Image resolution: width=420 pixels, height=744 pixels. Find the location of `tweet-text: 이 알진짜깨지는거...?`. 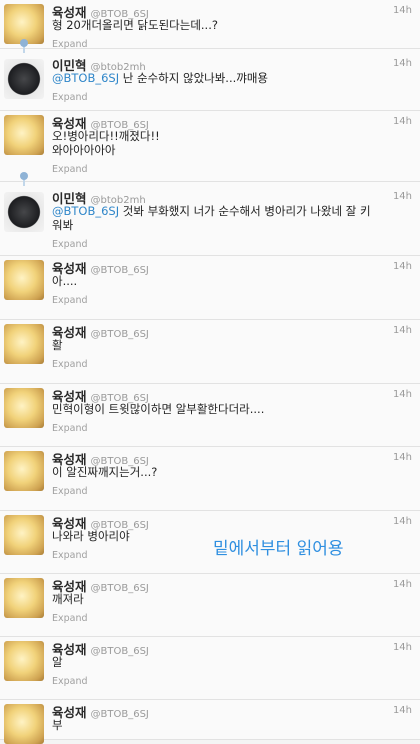

tweet-text: 이 알진짜깨지는거...? is located at coordinates (226, 472).